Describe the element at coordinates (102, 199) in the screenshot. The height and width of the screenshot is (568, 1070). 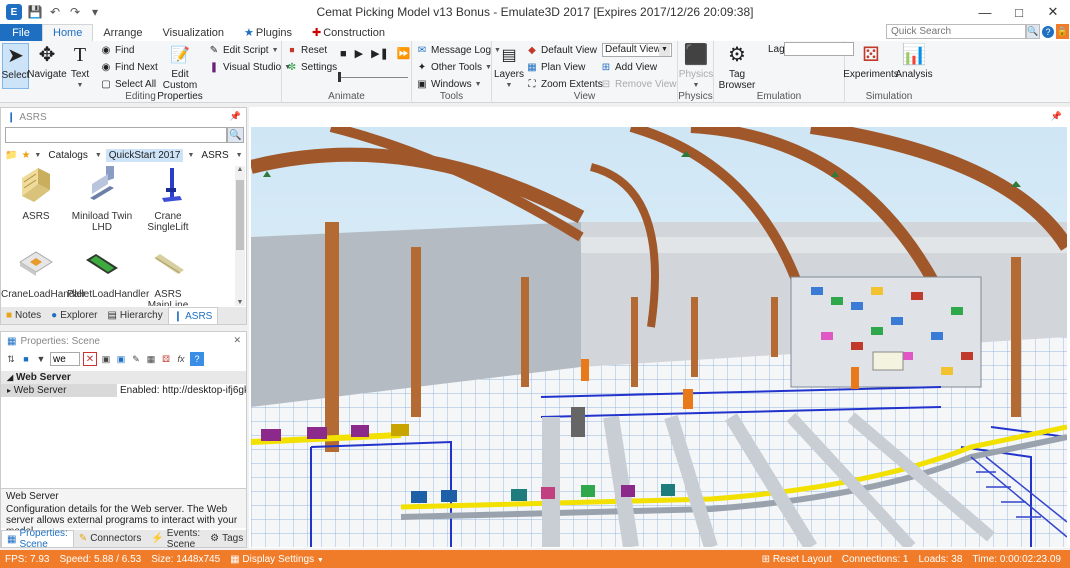
I see `catalog-item-miniload: Miniload Twin LHD` at that location.